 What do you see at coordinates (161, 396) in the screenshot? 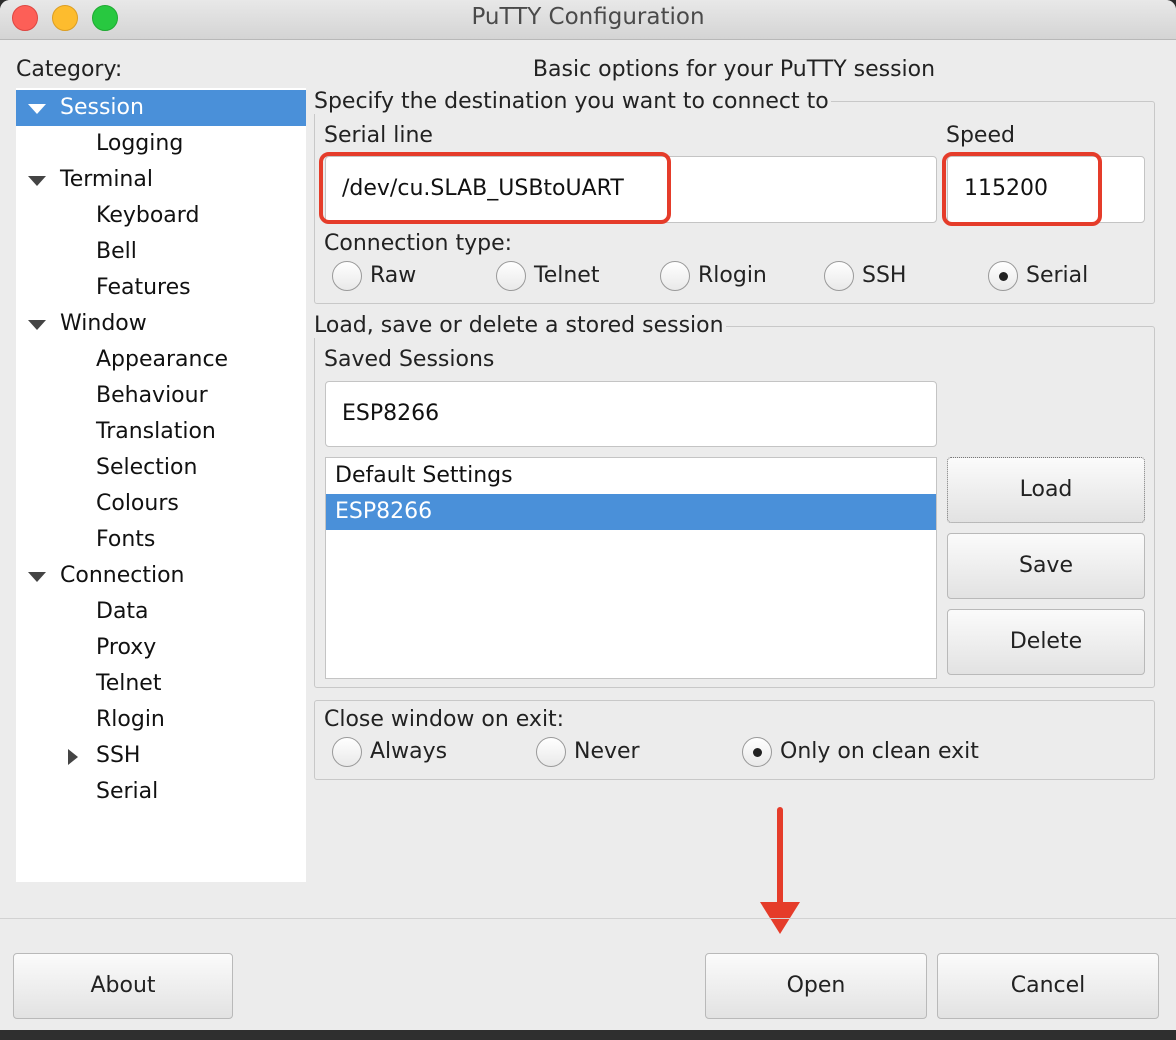
I see `tree-item-behaviour: Behaviour` at bounding box center [161, 396].